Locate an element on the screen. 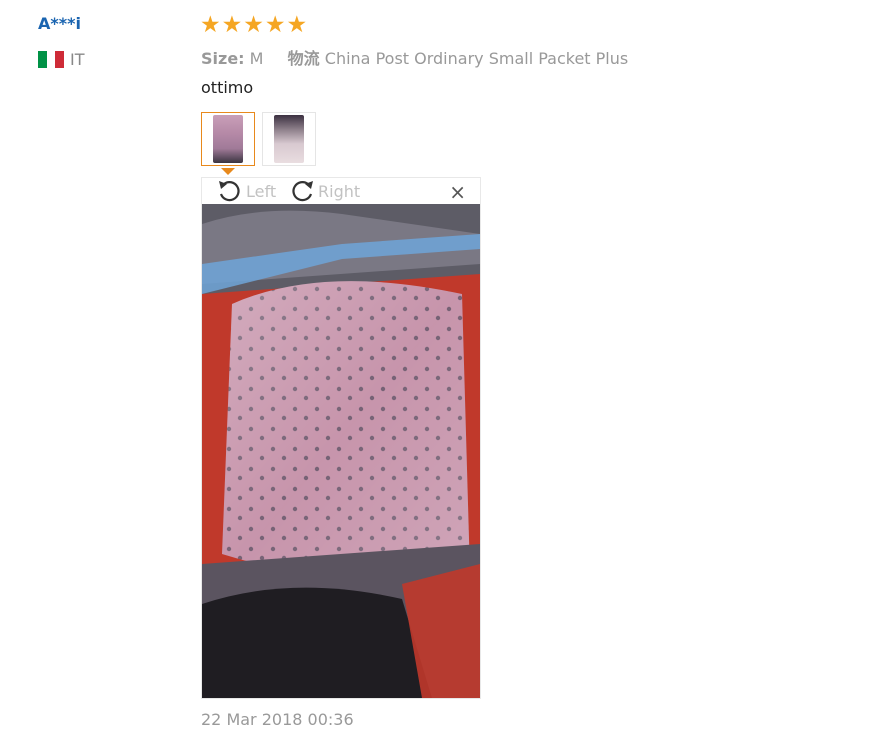 The image size is (888, 738). size-value: M is located at coordinates (256, 58).